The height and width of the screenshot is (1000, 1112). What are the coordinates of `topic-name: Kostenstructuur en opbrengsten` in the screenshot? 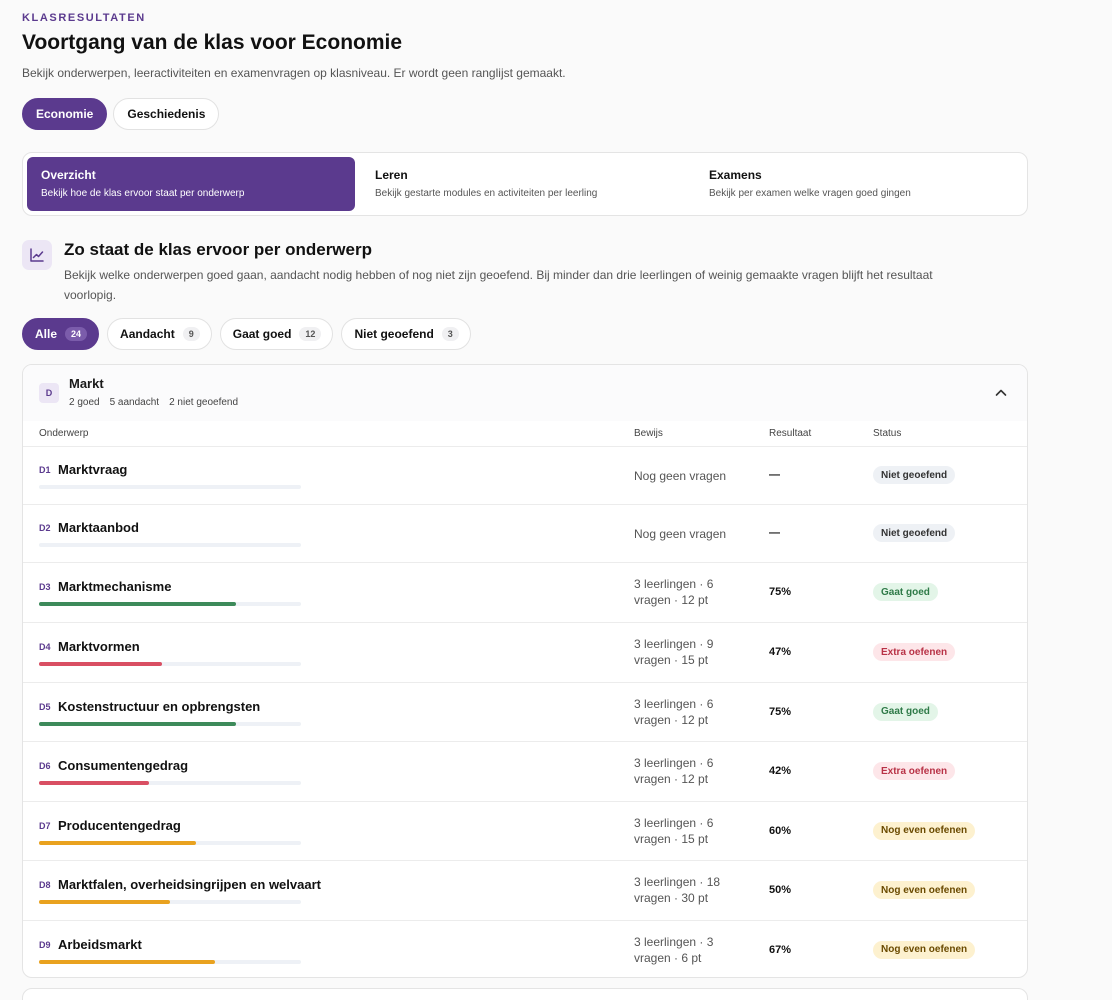 It's located at (159, 706).